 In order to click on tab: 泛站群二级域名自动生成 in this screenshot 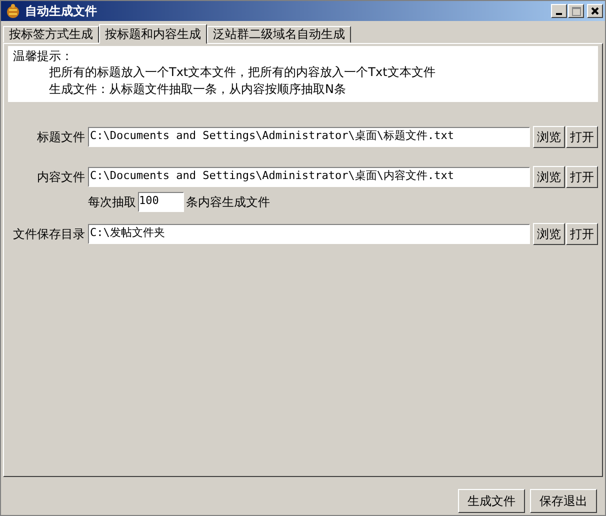, I will do `click(279, 34)`.